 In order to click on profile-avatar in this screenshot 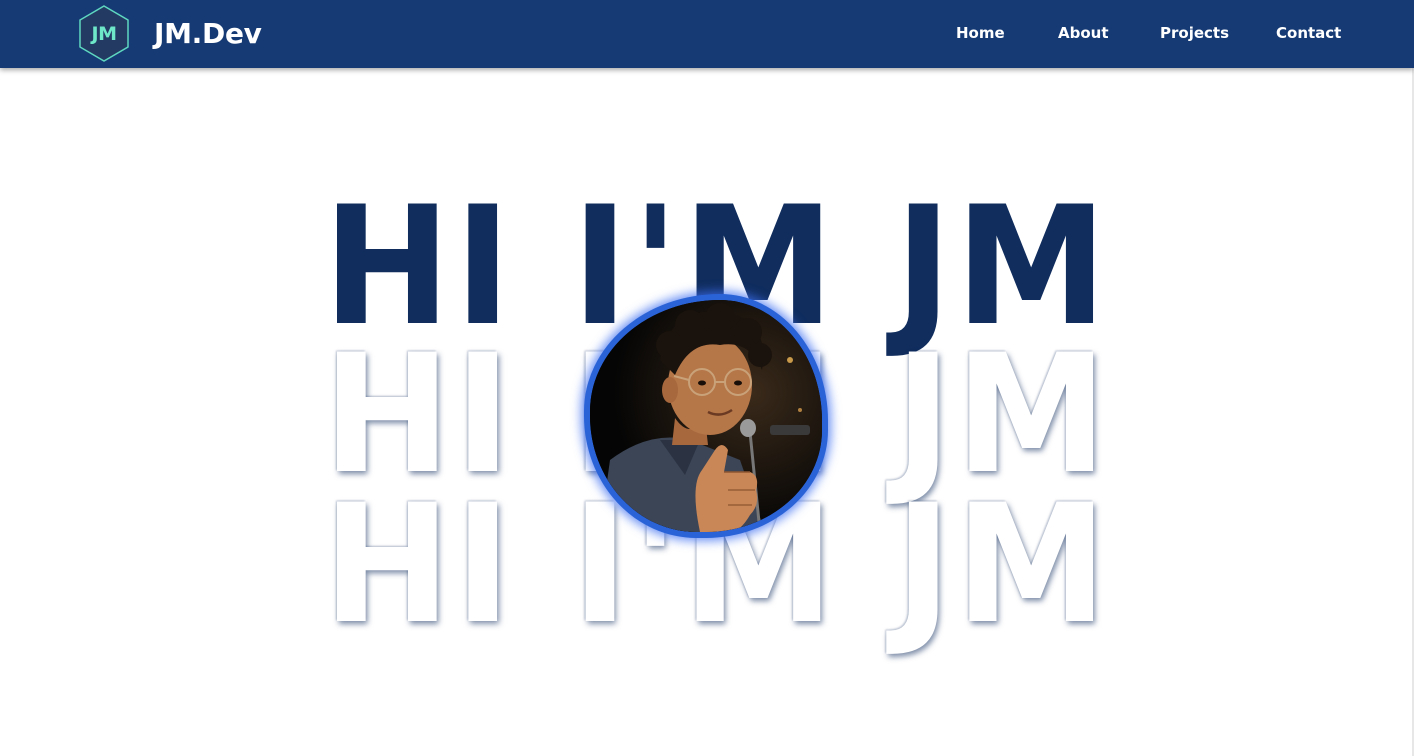, I will do `click(706, 416)`.